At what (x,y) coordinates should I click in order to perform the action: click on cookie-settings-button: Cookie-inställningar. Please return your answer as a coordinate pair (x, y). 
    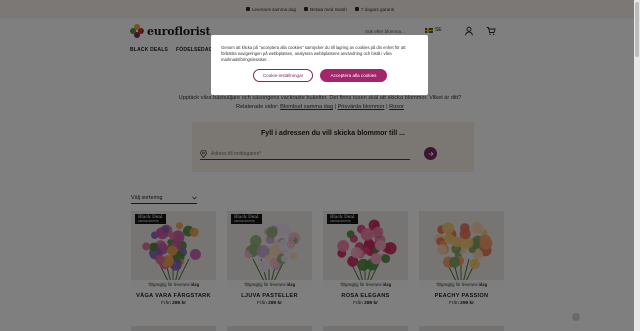
    Looking at the image, I should click on (283, 75).